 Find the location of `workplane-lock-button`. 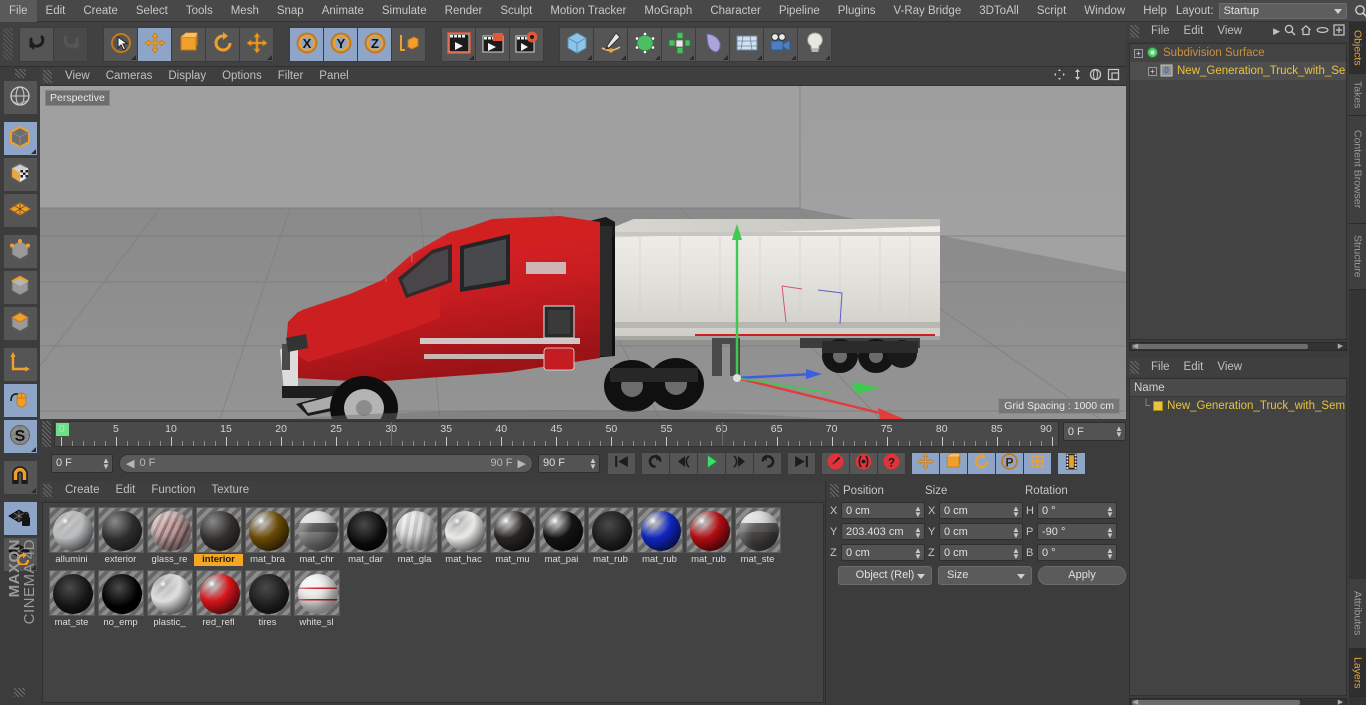

workplane-lock-button is located at coordinates (20, 518).